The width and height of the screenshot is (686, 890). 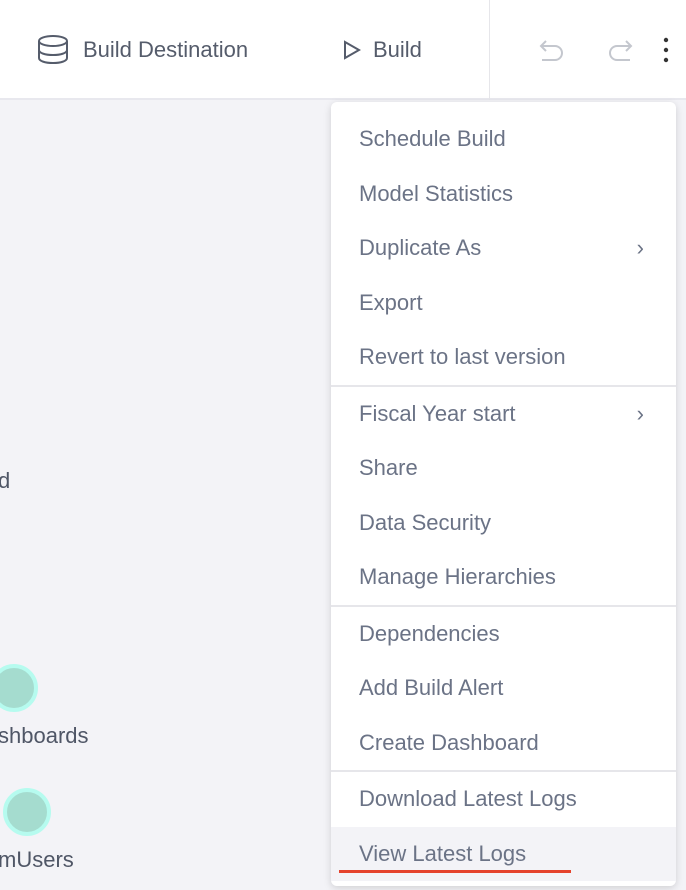 I want to click on menu-item-model-statistics: Model Statistics, so click(x=503, y=194).